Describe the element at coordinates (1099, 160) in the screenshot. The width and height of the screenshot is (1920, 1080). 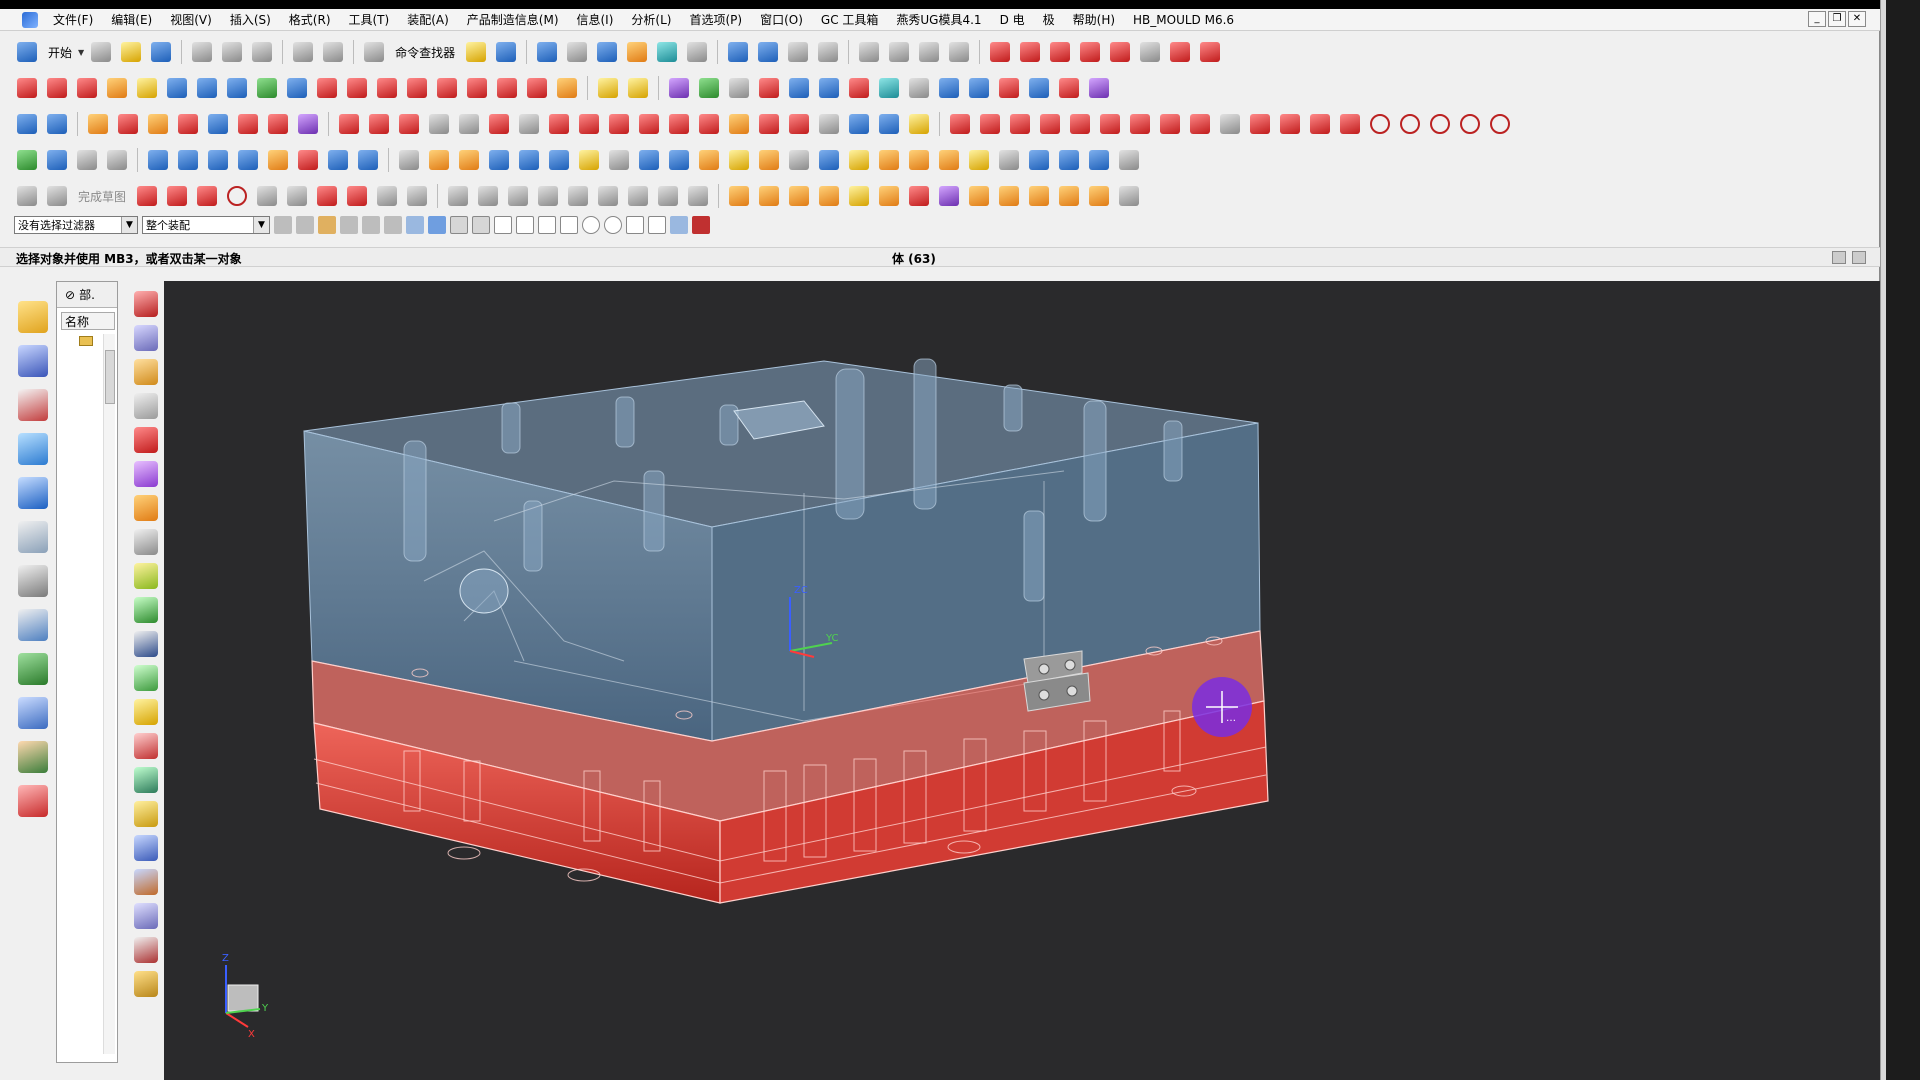
I see `cone-shape-button` at that location.